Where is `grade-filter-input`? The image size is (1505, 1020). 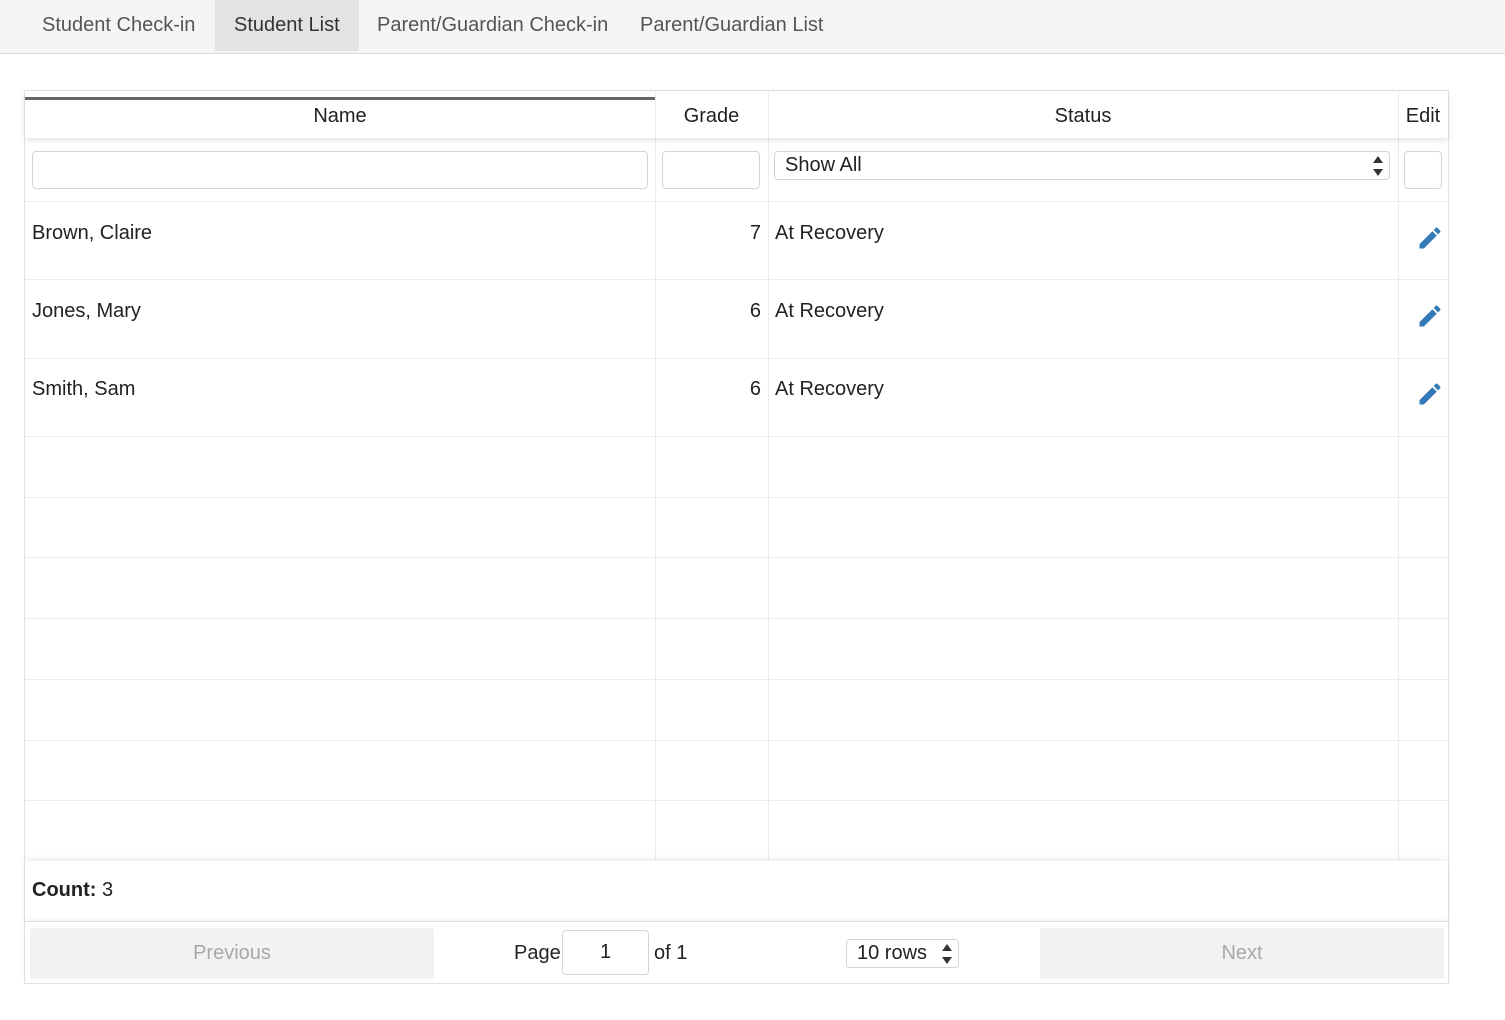
grade-filter-input is located at coordinates (711, 170).